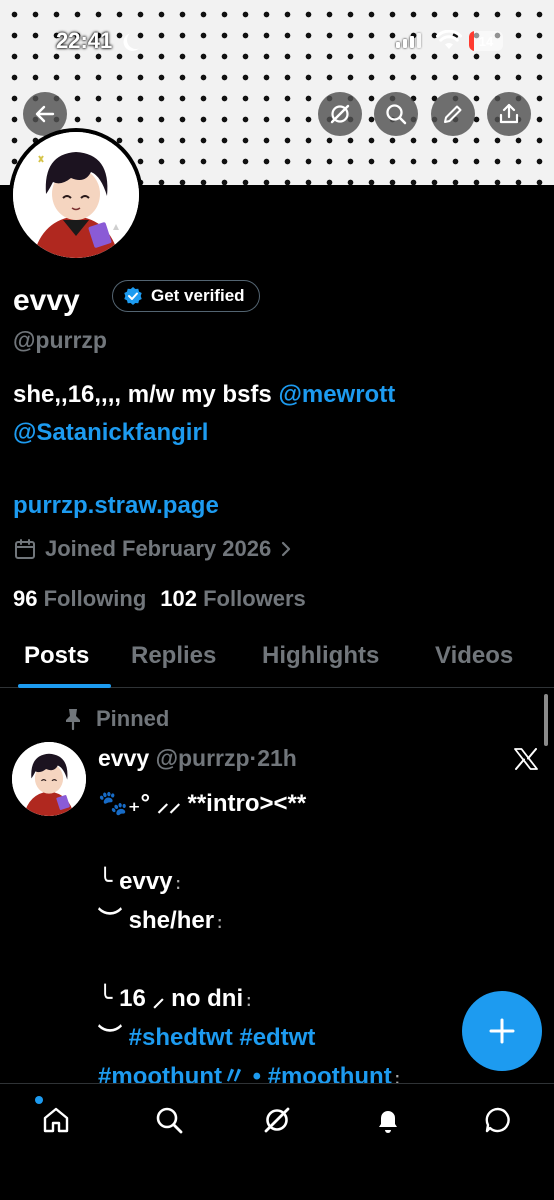 Image resolution: width=554 pixels, height=1200 pixels. I want to click on post-line-text: **intro><**, so click(247, 803).